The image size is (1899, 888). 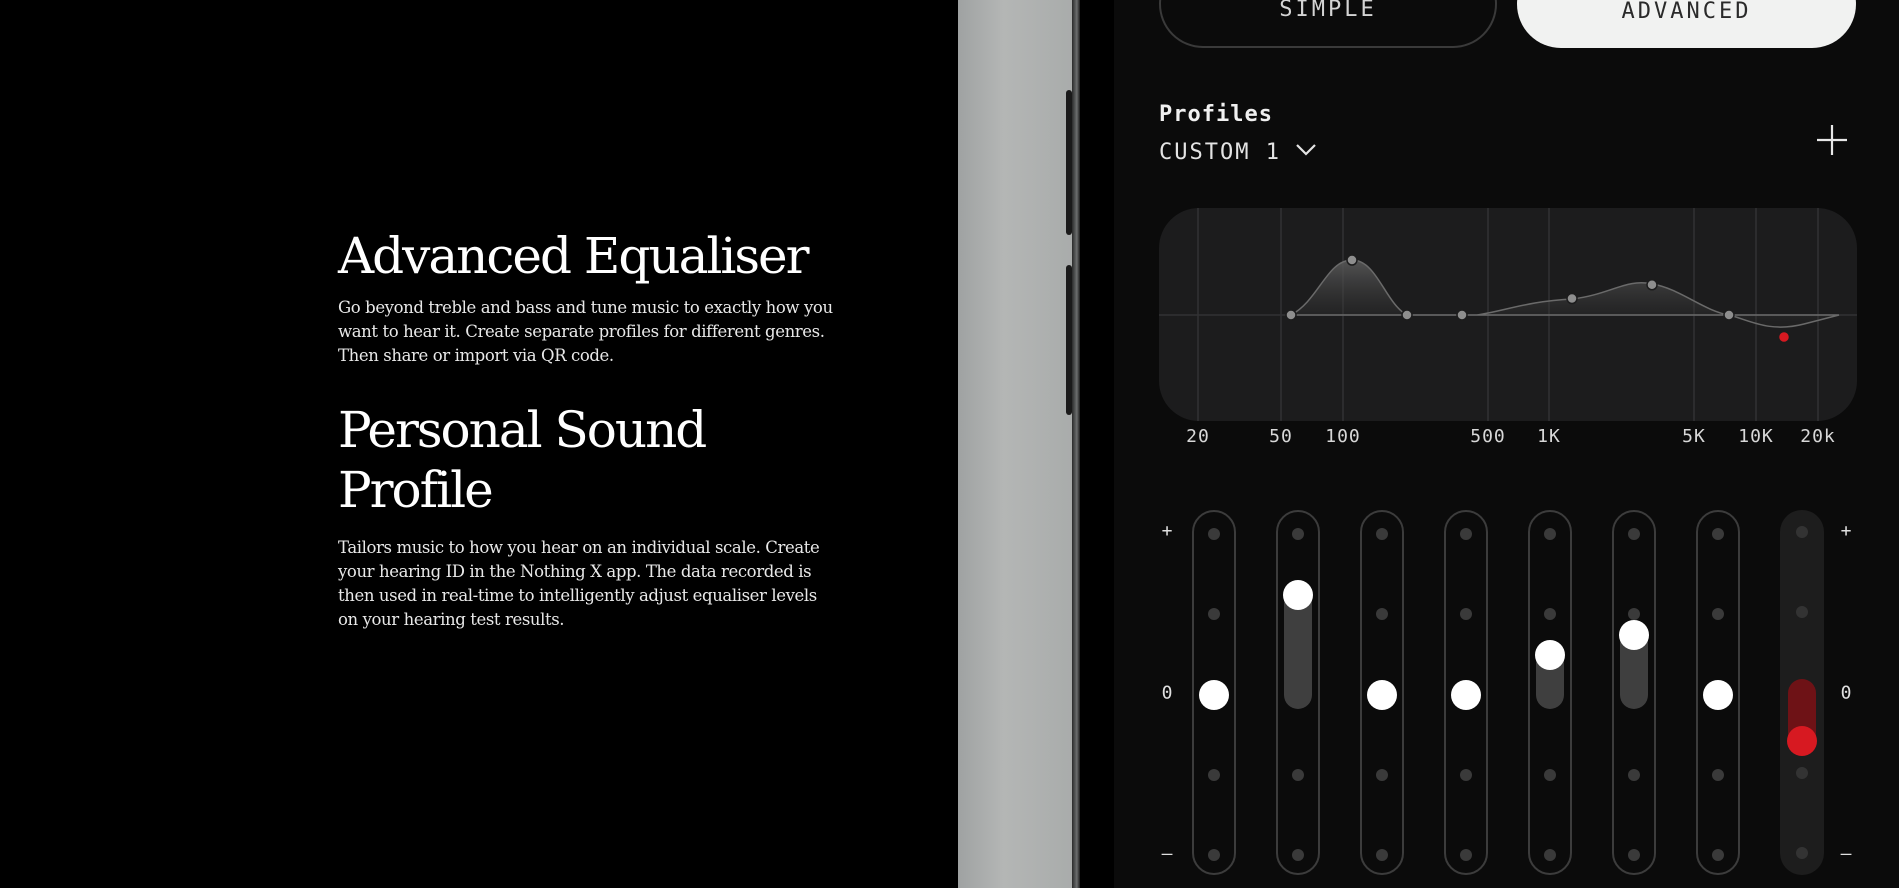 I want to click on phone-frame, so click(x=1015, y=444).